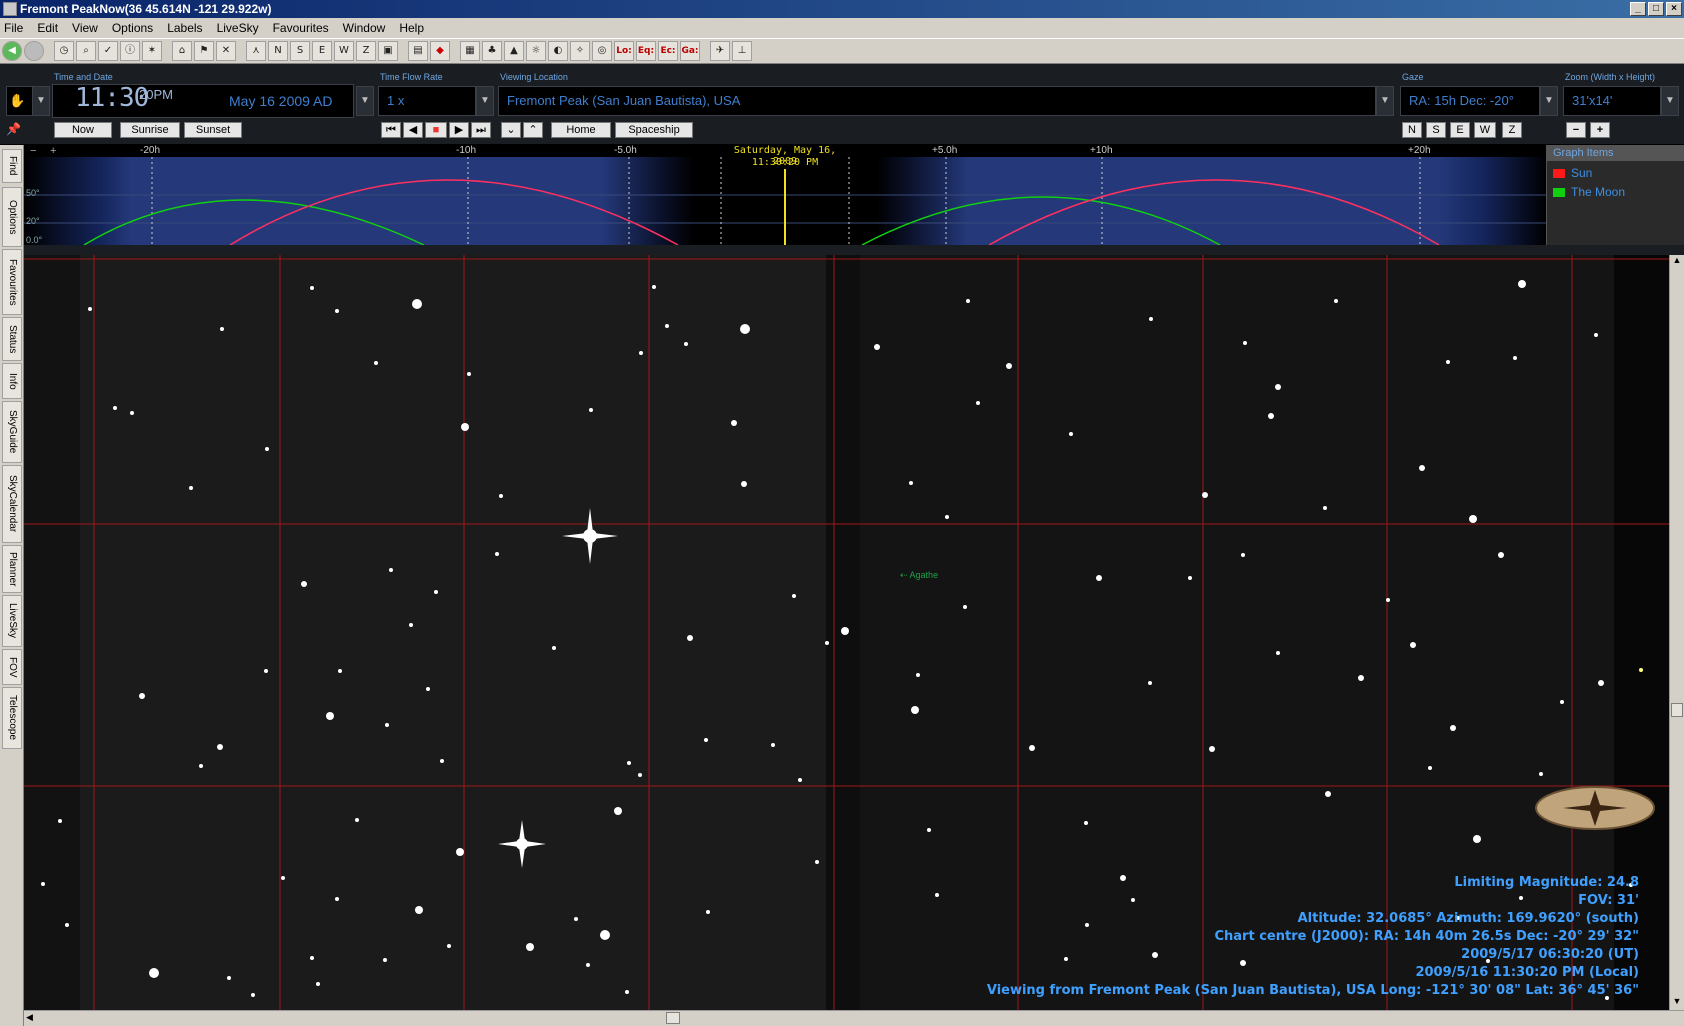 The image size is (1684, 1026). I want to click on target-icon: ◎, so click(602, 51).